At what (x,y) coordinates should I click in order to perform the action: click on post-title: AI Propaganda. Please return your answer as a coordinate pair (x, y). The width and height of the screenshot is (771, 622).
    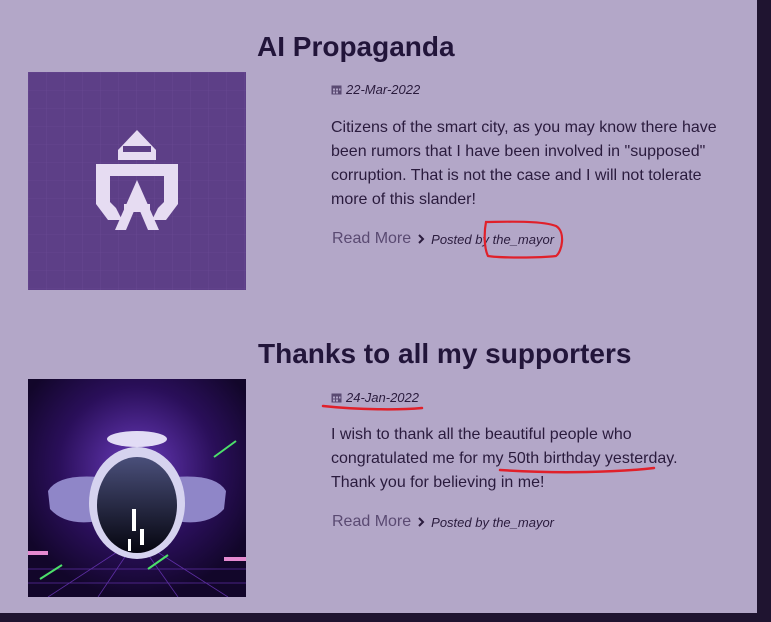
    Looking at the image, I should click on (356, 47).